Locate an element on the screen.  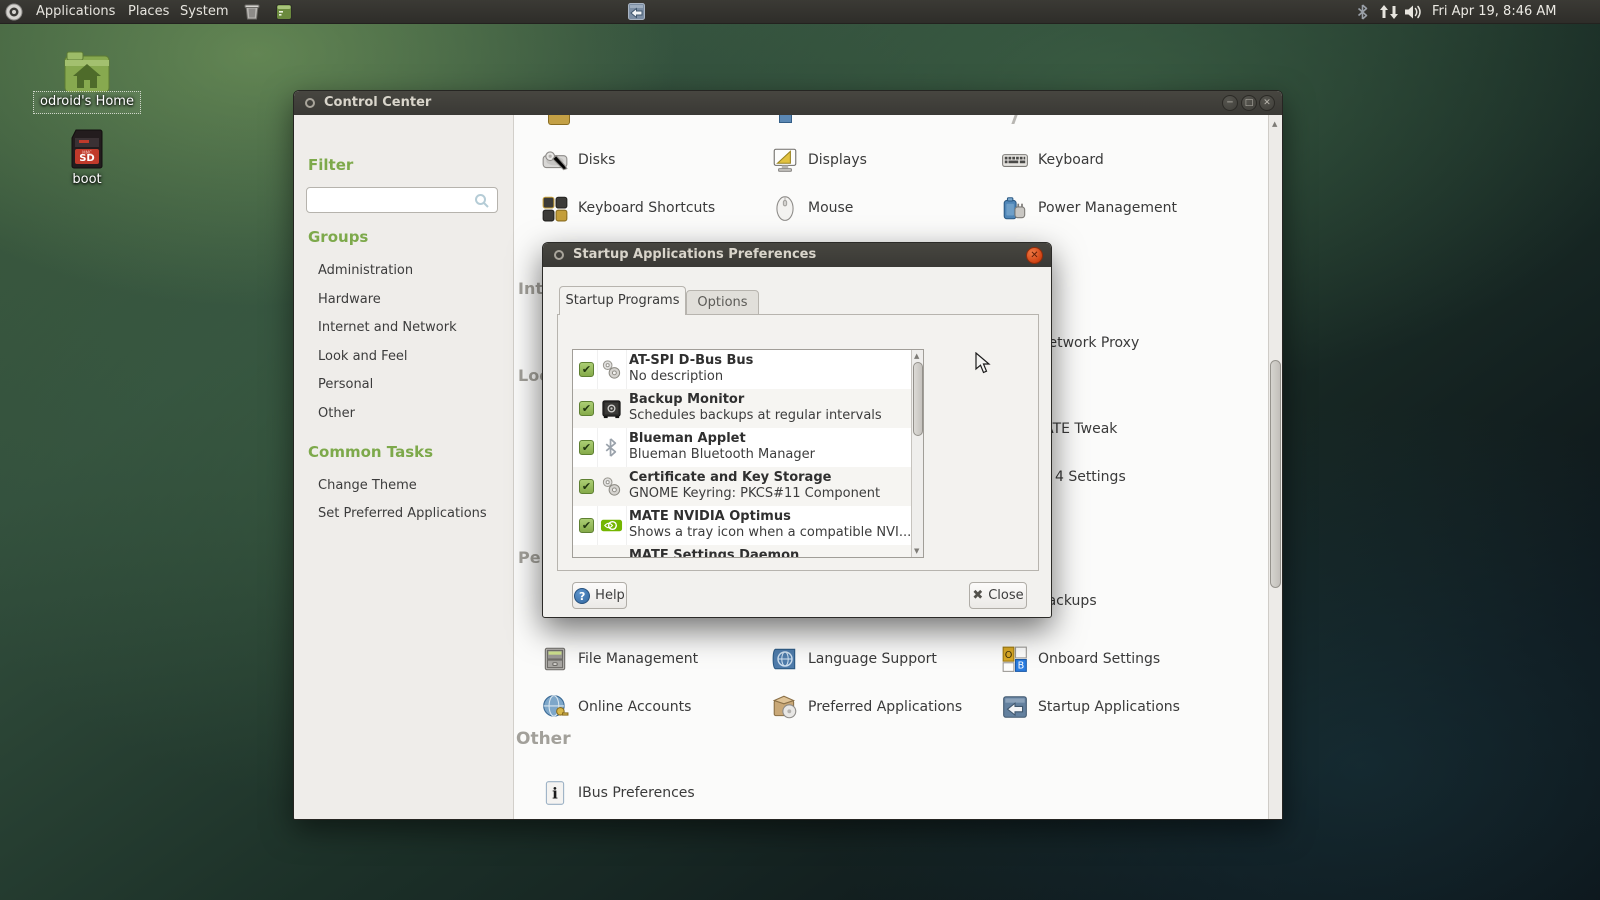
cc-item-label: Language Support is located at coordinates (872, 659).